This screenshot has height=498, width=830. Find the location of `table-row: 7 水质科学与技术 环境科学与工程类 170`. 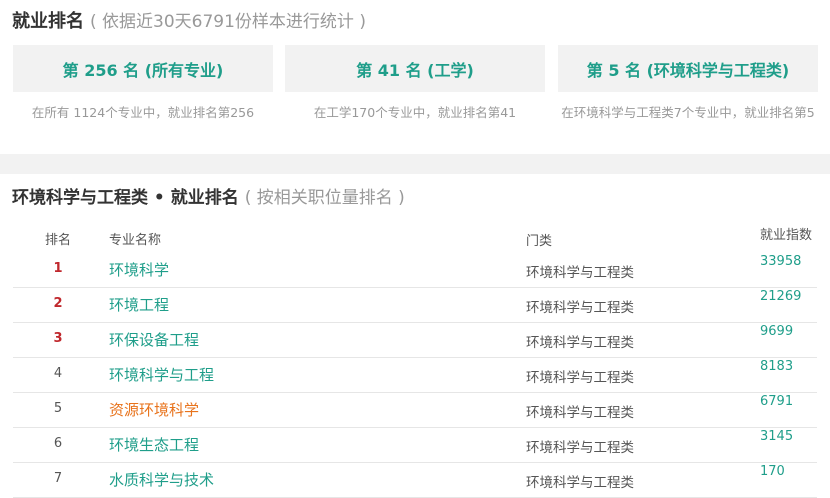

table-row: 7 水质科学与技术 环境科学与工程类 170 is located at coordinates (415, 480).